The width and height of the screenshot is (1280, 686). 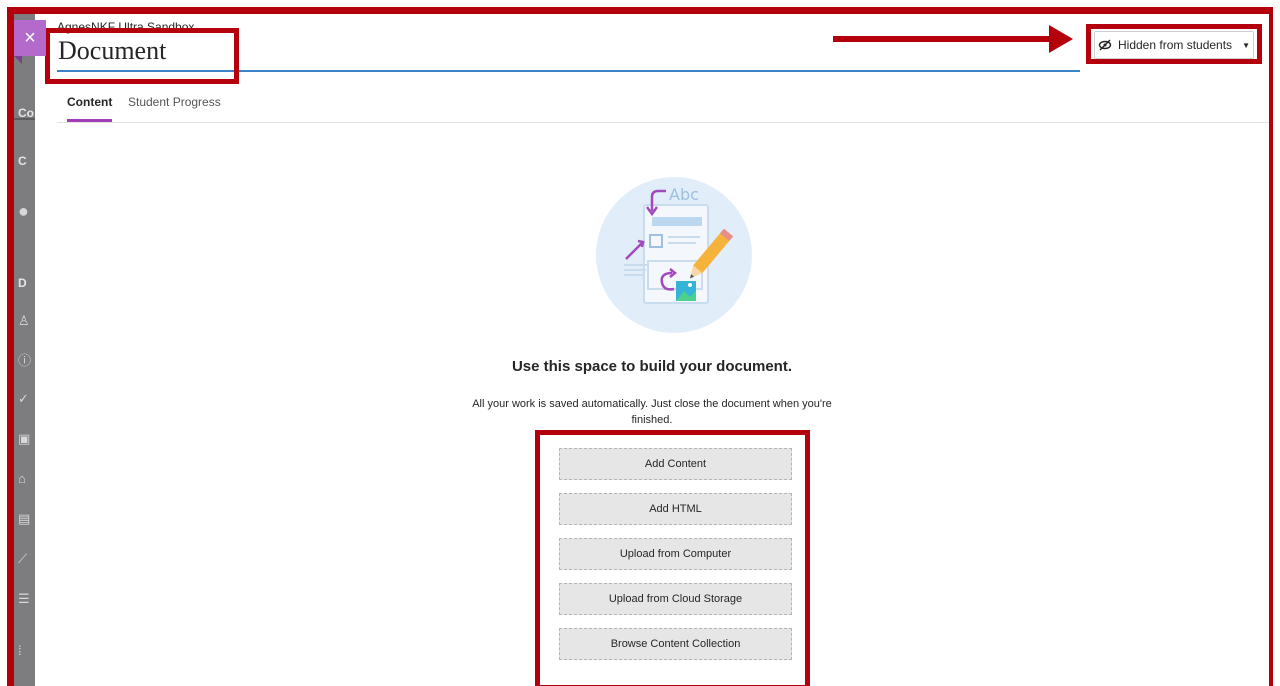 What do you see at coordinates (23, 211) in the screenshot?
I see `avatar: ●` at bounding box center [23, 211].